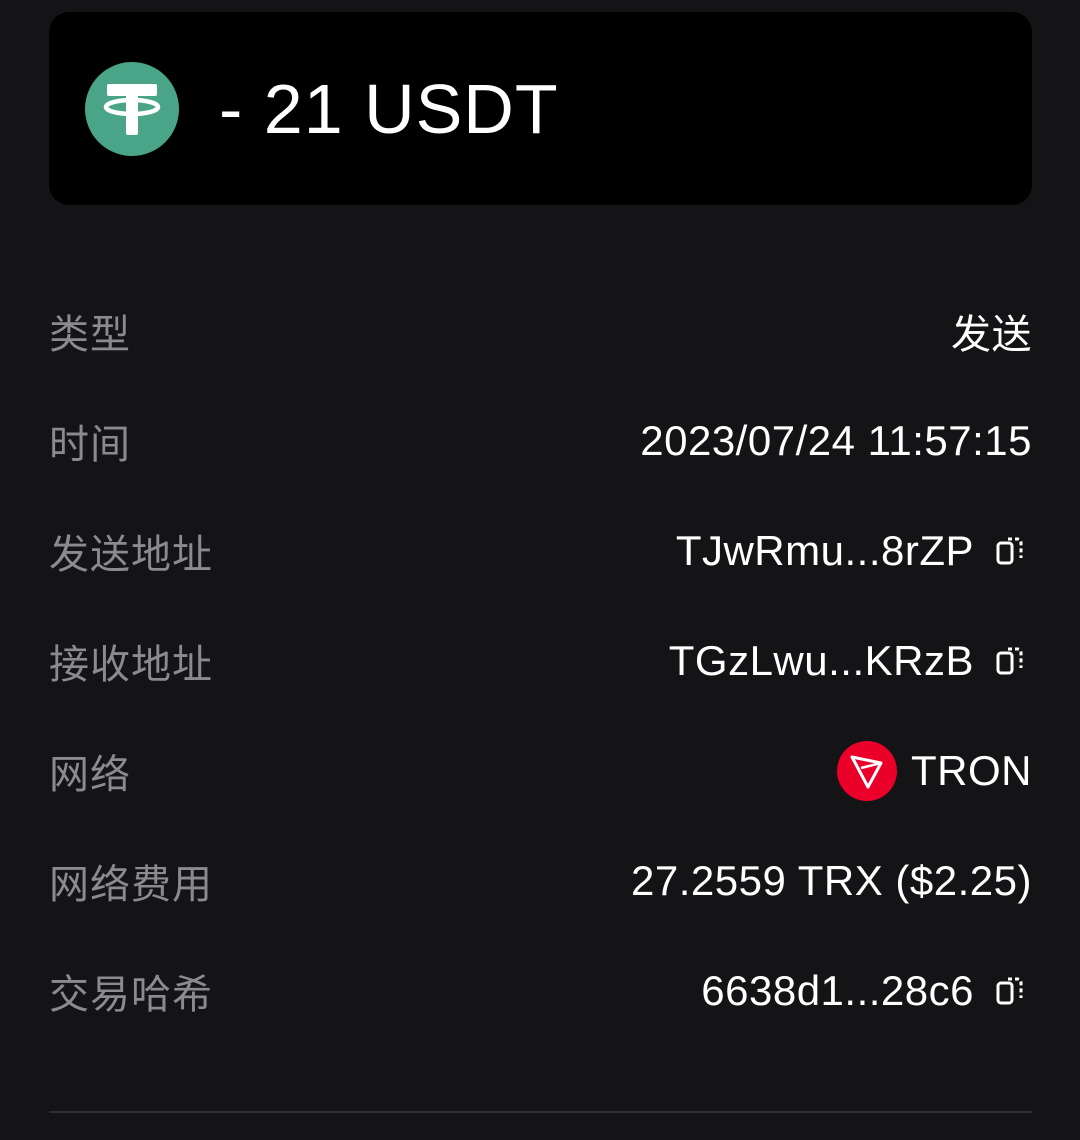  What do you see at coordinates (540, 441) in the screenshot?
I see `detail-row-time: 时间 2023/07/24 11:57:15` at bounding box center [540, 441].